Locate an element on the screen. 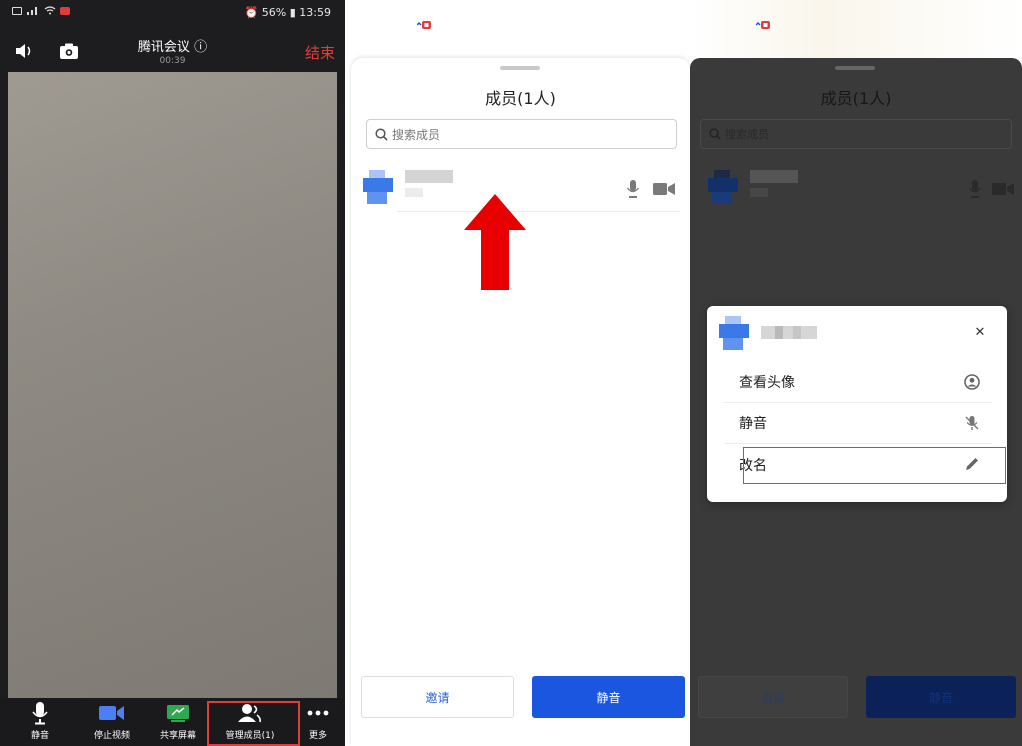  status-right: ⏰ 56% ▮ 13:59 is located at coordinates (288, 12).